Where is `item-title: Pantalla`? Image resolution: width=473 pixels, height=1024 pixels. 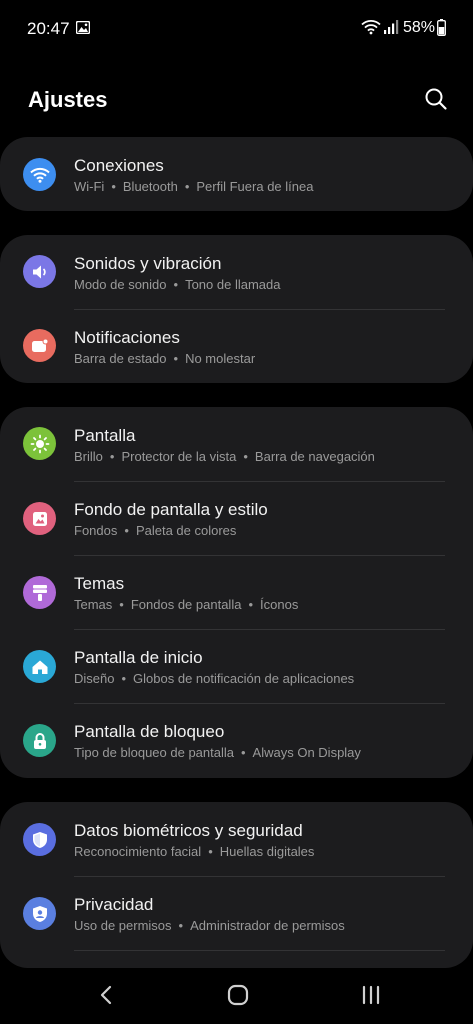 item-title: Pantalla is located at coordinates (105, 435).